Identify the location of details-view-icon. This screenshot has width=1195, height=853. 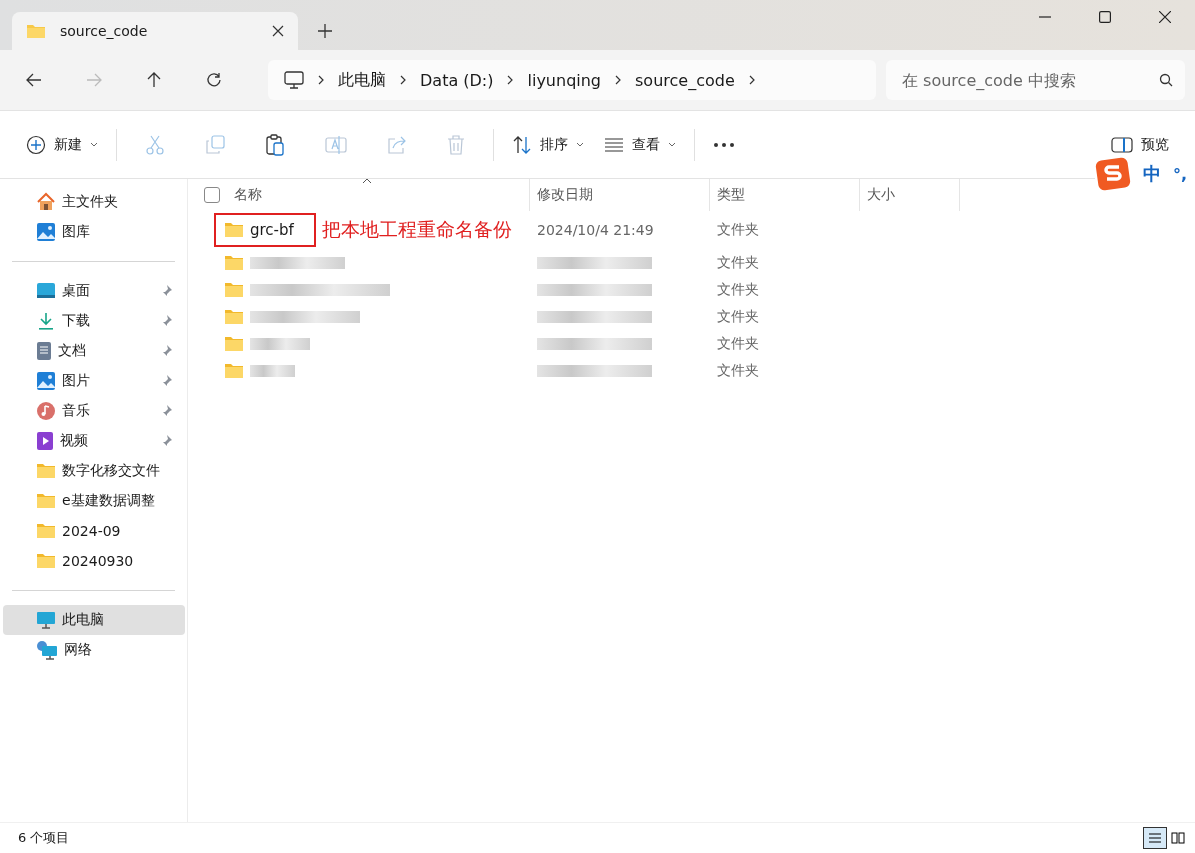
(1155, 838).